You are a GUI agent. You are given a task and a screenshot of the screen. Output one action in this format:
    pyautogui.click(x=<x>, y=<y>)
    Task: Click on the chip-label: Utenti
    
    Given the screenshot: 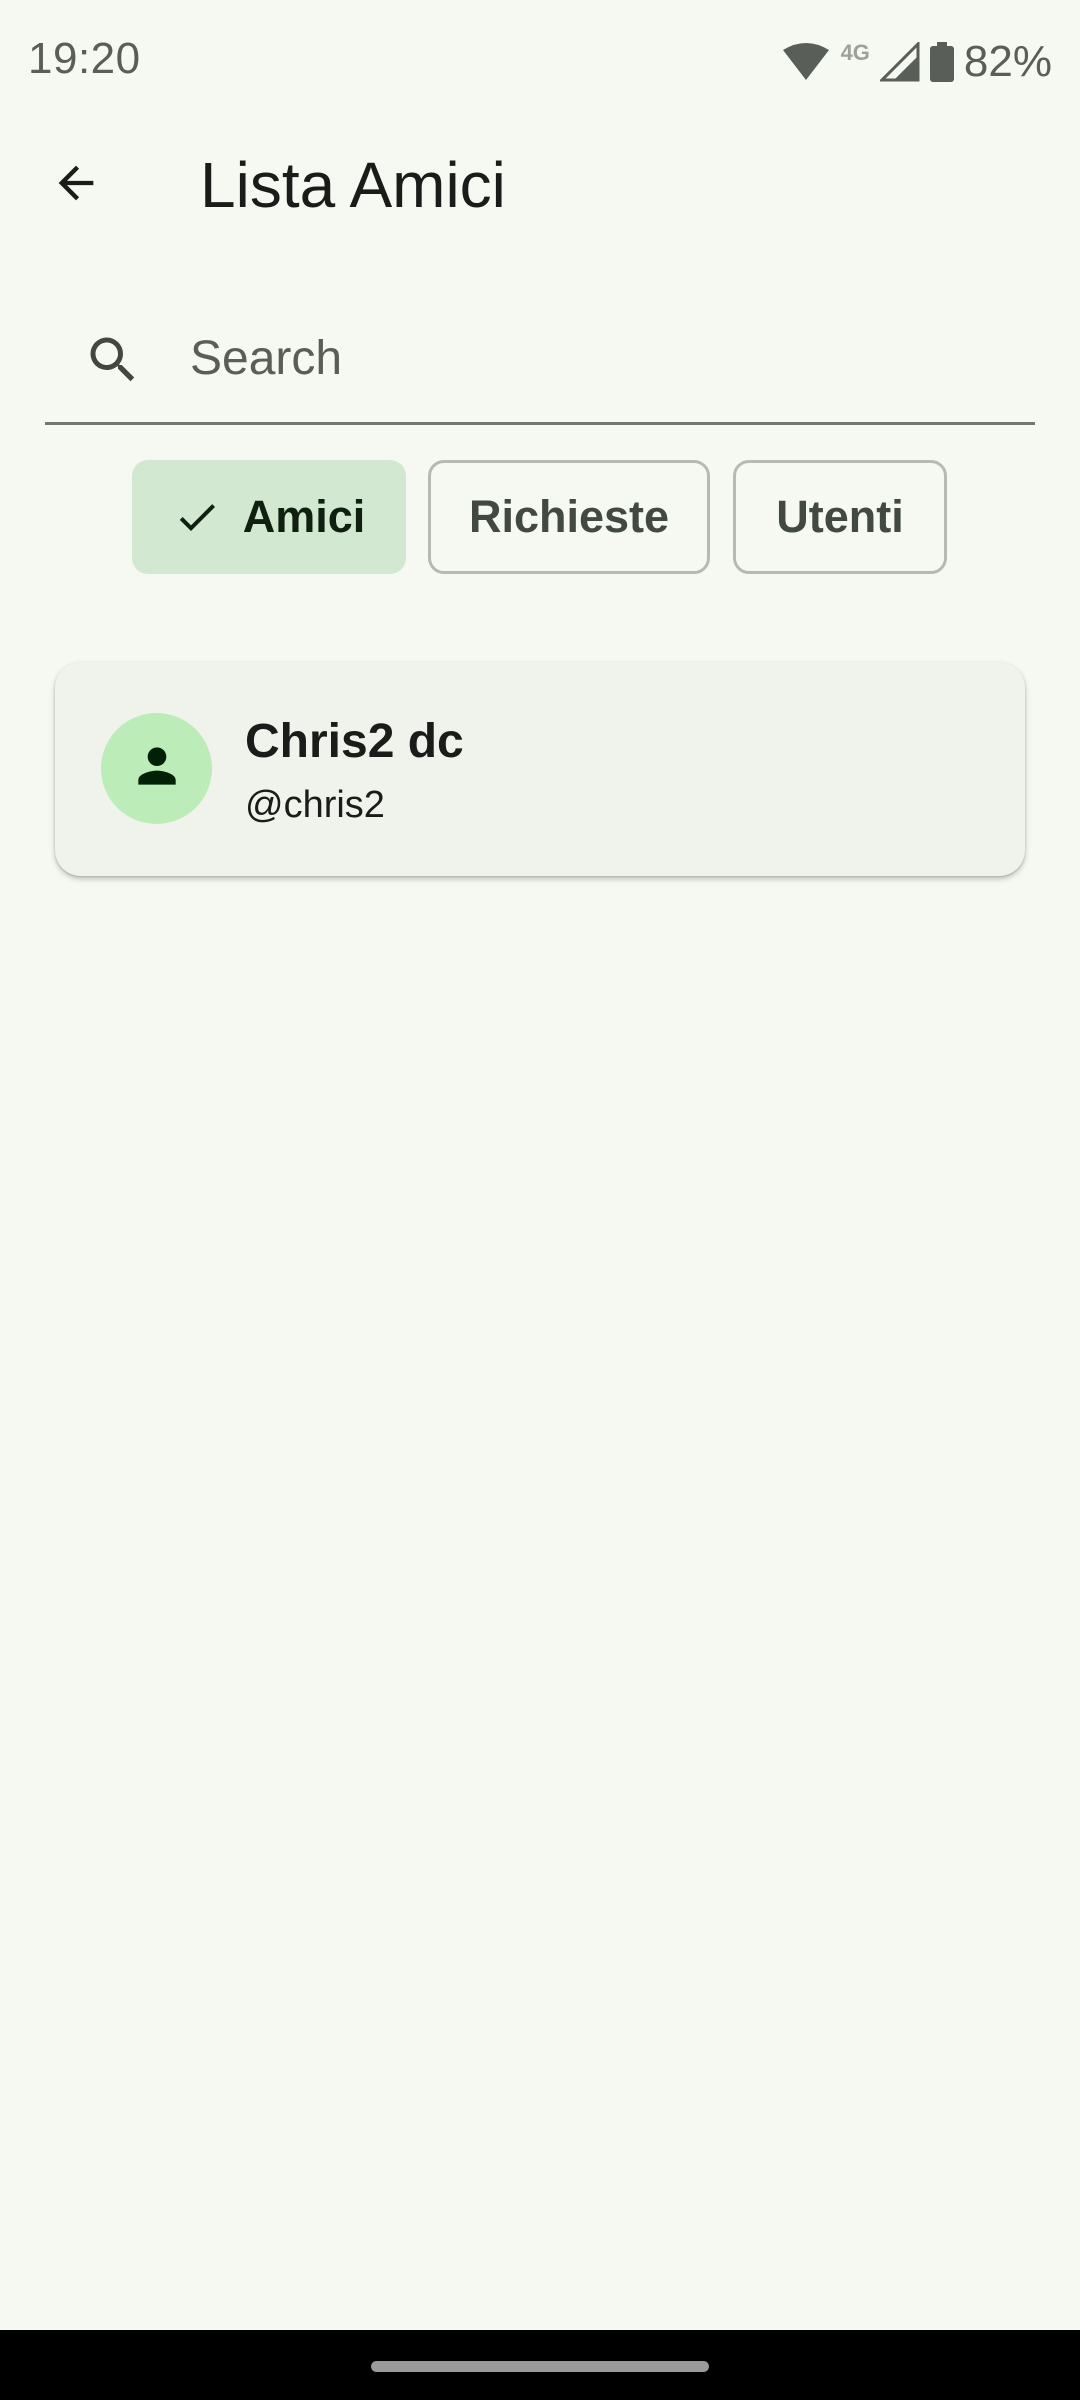 What is the action you would take?
    pyautogui.click(x=840, y=516)
    